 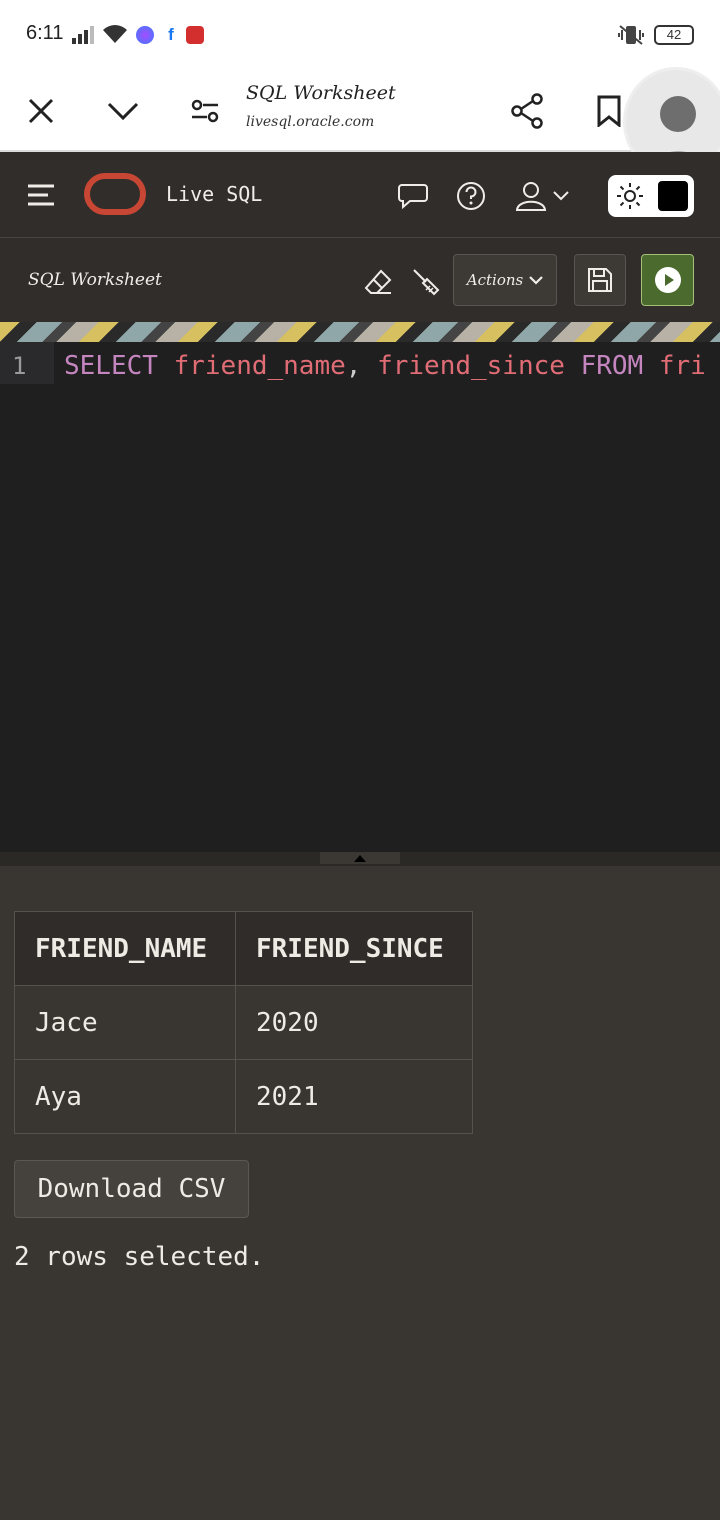 What do you see at coordinates (115, 34) in the screenshot?
I see `wifi-icon` at bounding box center [115, 34].